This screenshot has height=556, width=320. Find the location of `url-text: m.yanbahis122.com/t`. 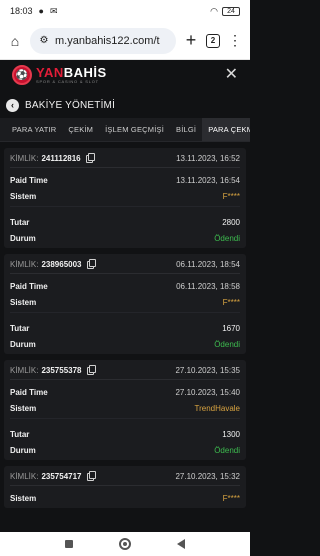

url-text: m.yanbahis122.com/t is located at coordinates (107, 40).